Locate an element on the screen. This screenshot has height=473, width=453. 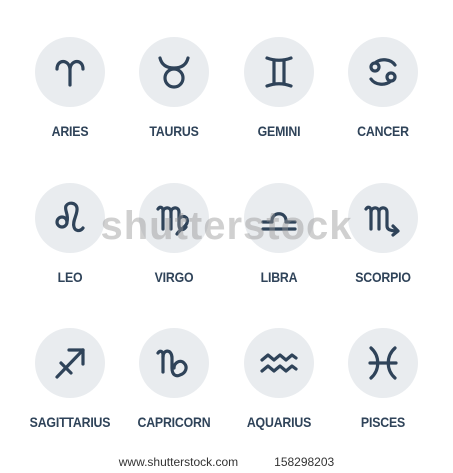
sign-label: LIBRA is located at coordinates (279, 277).